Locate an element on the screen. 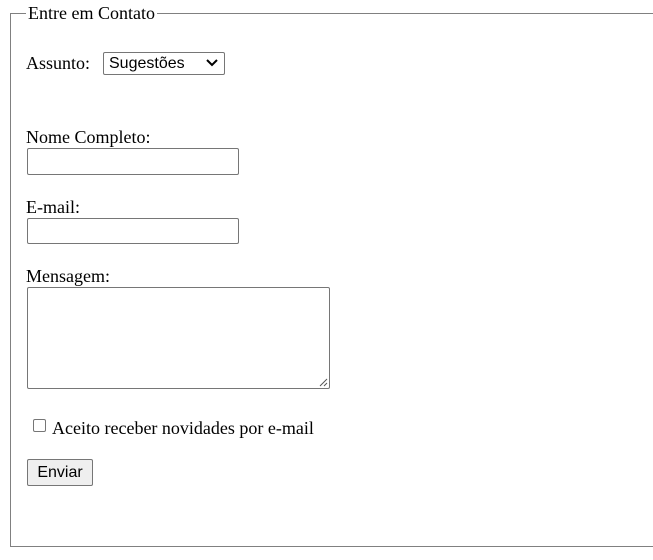 The image size is (653, 560). message-label: Mensagem: is located at coordinates (68, 276).